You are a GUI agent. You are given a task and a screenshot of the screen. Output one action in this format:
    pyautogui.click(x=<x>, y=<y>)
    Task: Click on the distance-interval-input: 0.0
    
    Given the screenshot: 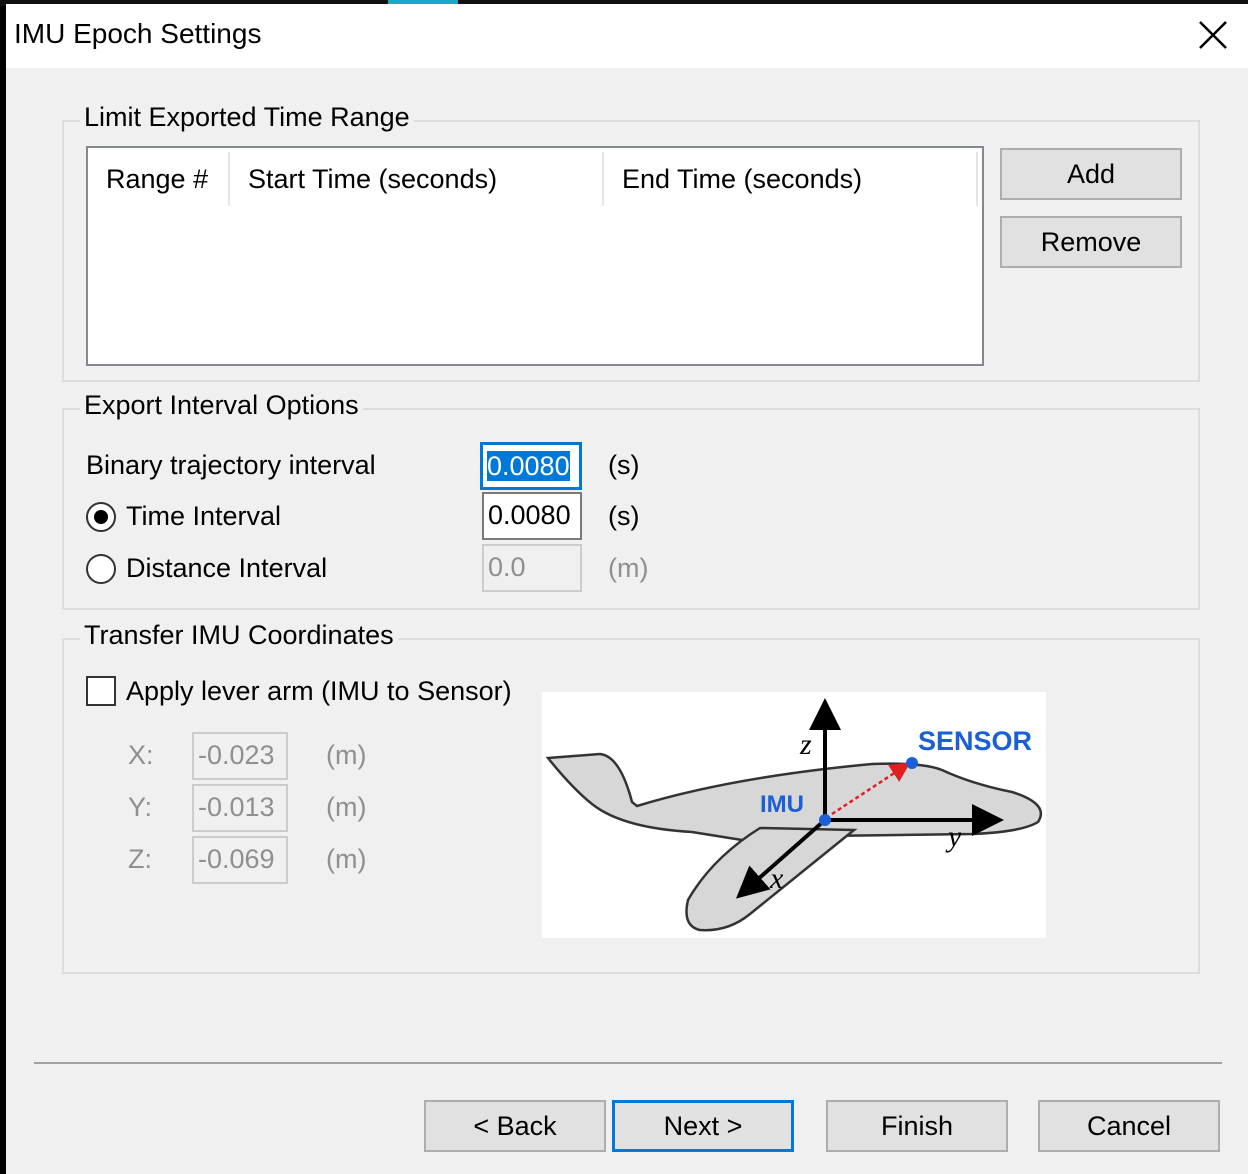 What is the action you would take?
    pyautogui.click(x=532, y=568)
    